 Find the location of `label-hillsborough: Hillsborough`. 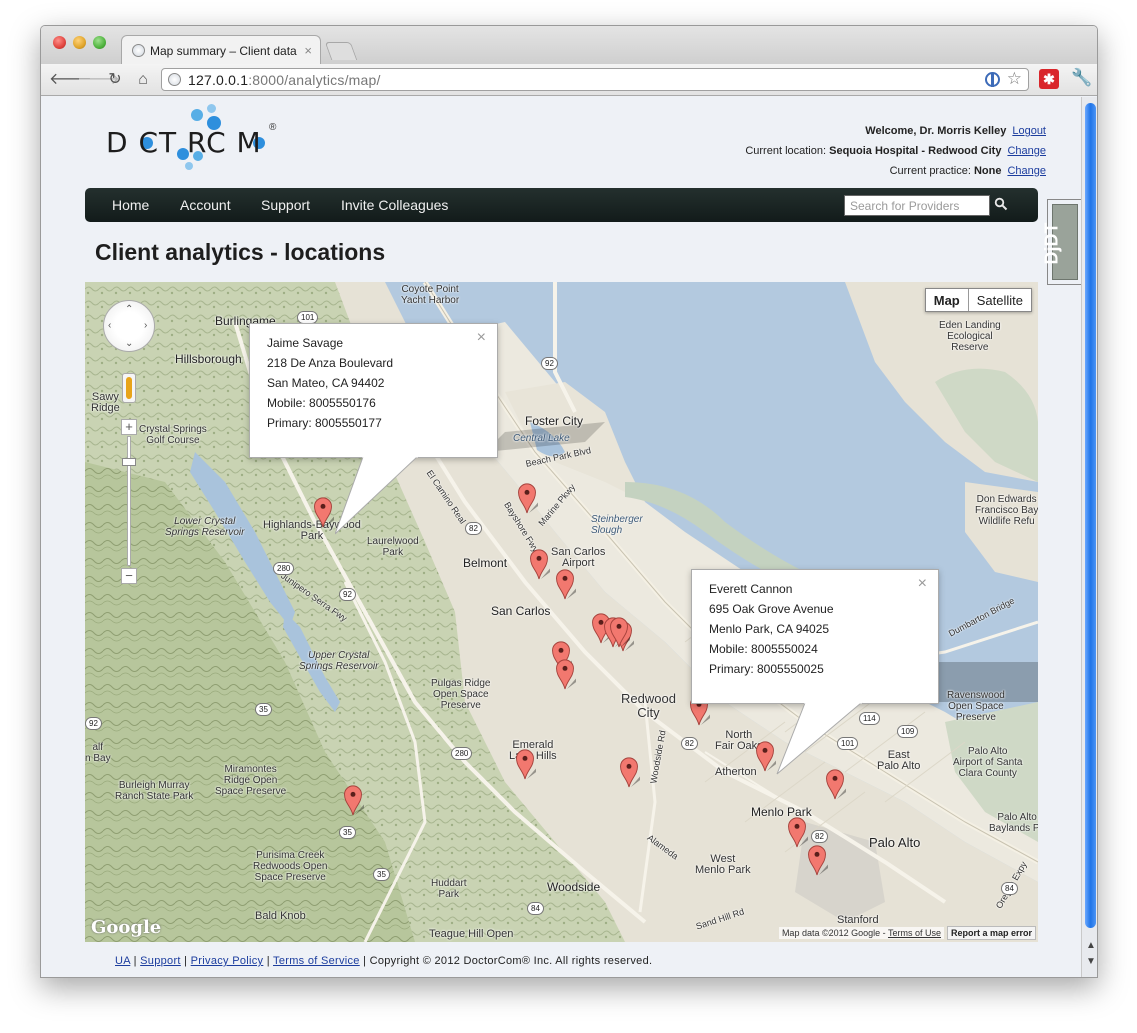

label-hillsborough: Hillsborough is located at coordinates (208, 359).